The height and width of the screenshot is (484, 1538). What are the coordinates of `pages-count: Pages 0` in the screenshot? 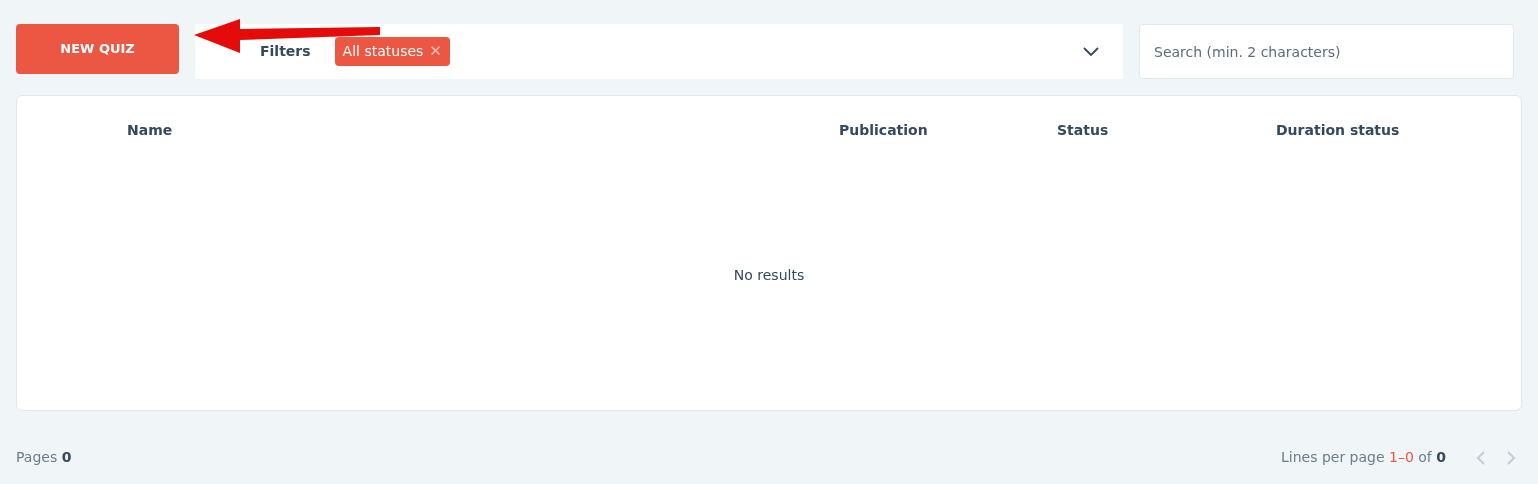 It's located at (44, 457).